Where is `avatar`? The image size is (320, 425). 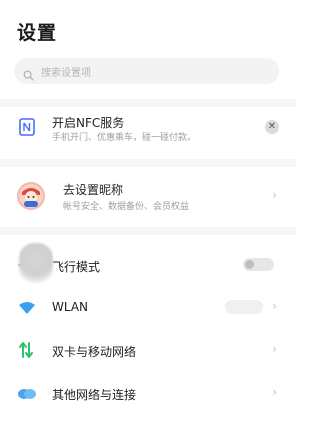 avatar is located at coordinates (31, 198).